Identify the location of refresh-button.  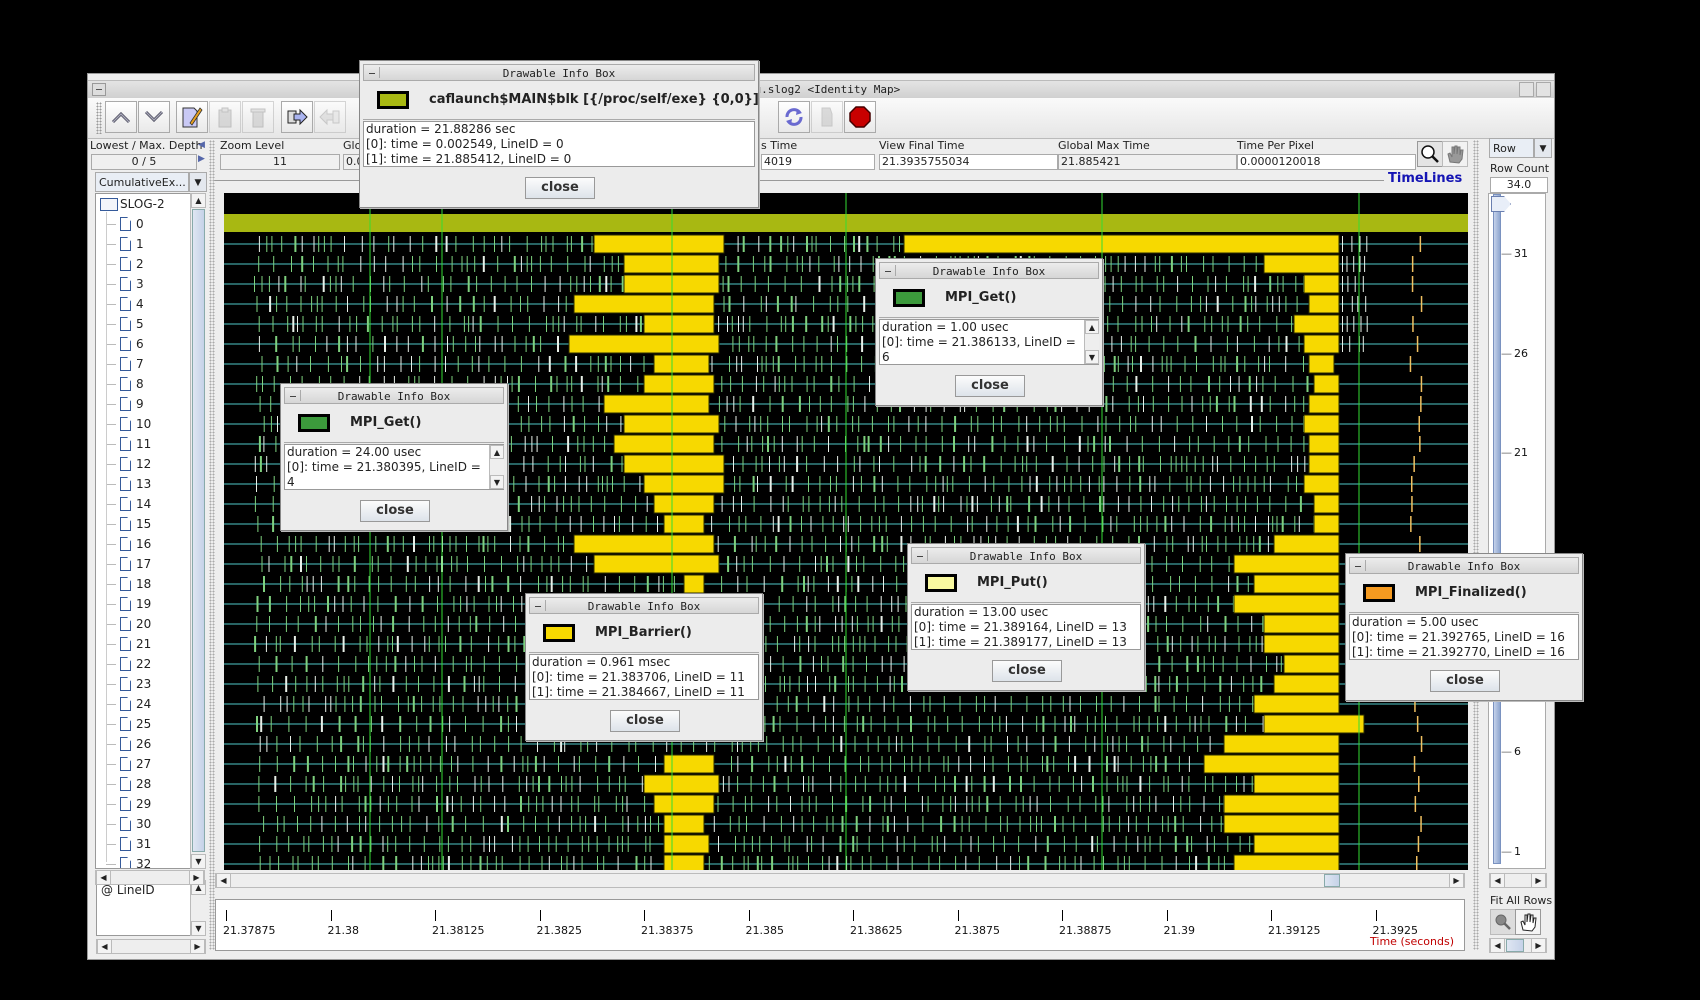
(794, 117).